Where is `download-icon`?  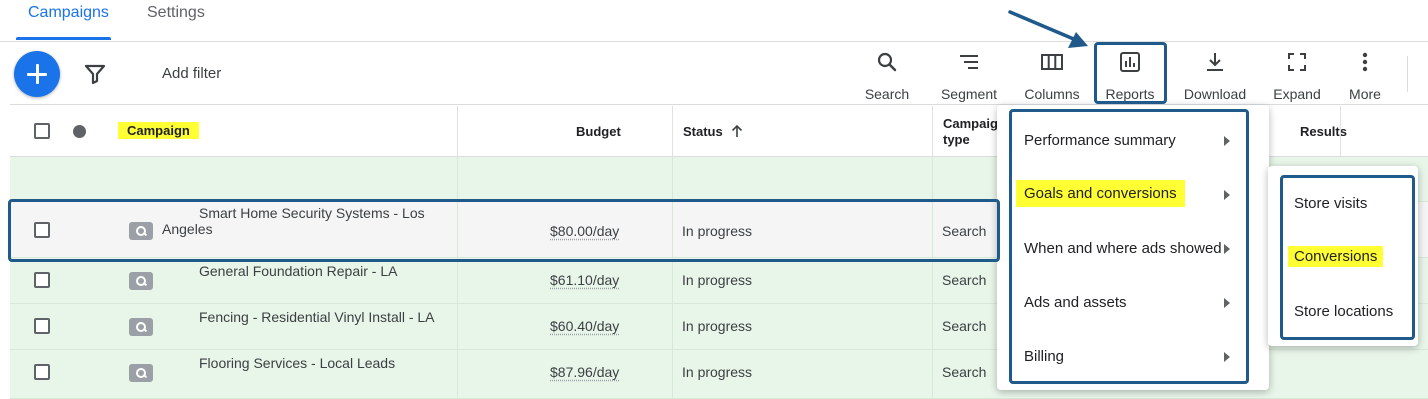
download-icon is located at coordinates (1215, 62).